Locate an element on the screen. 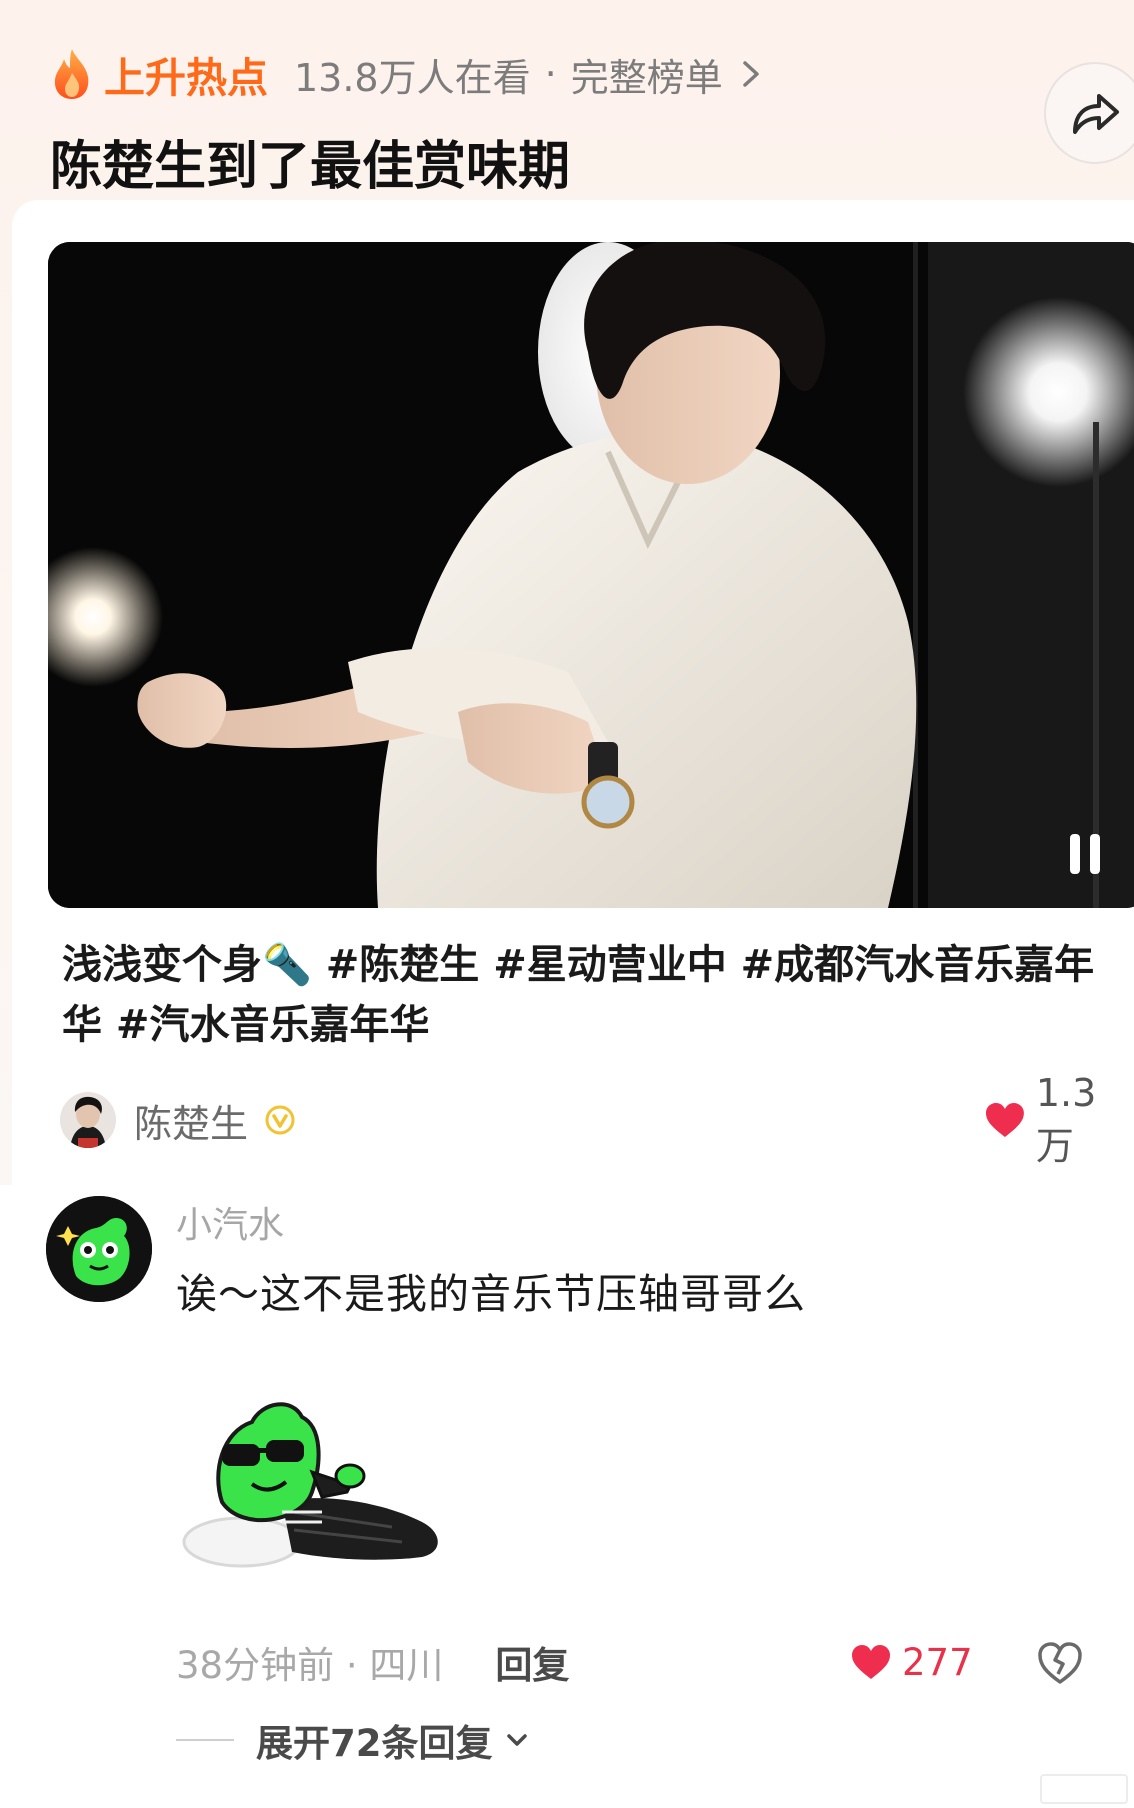 The image size is (1134, 1808). flame-icon is located at coordinates (71, 74).